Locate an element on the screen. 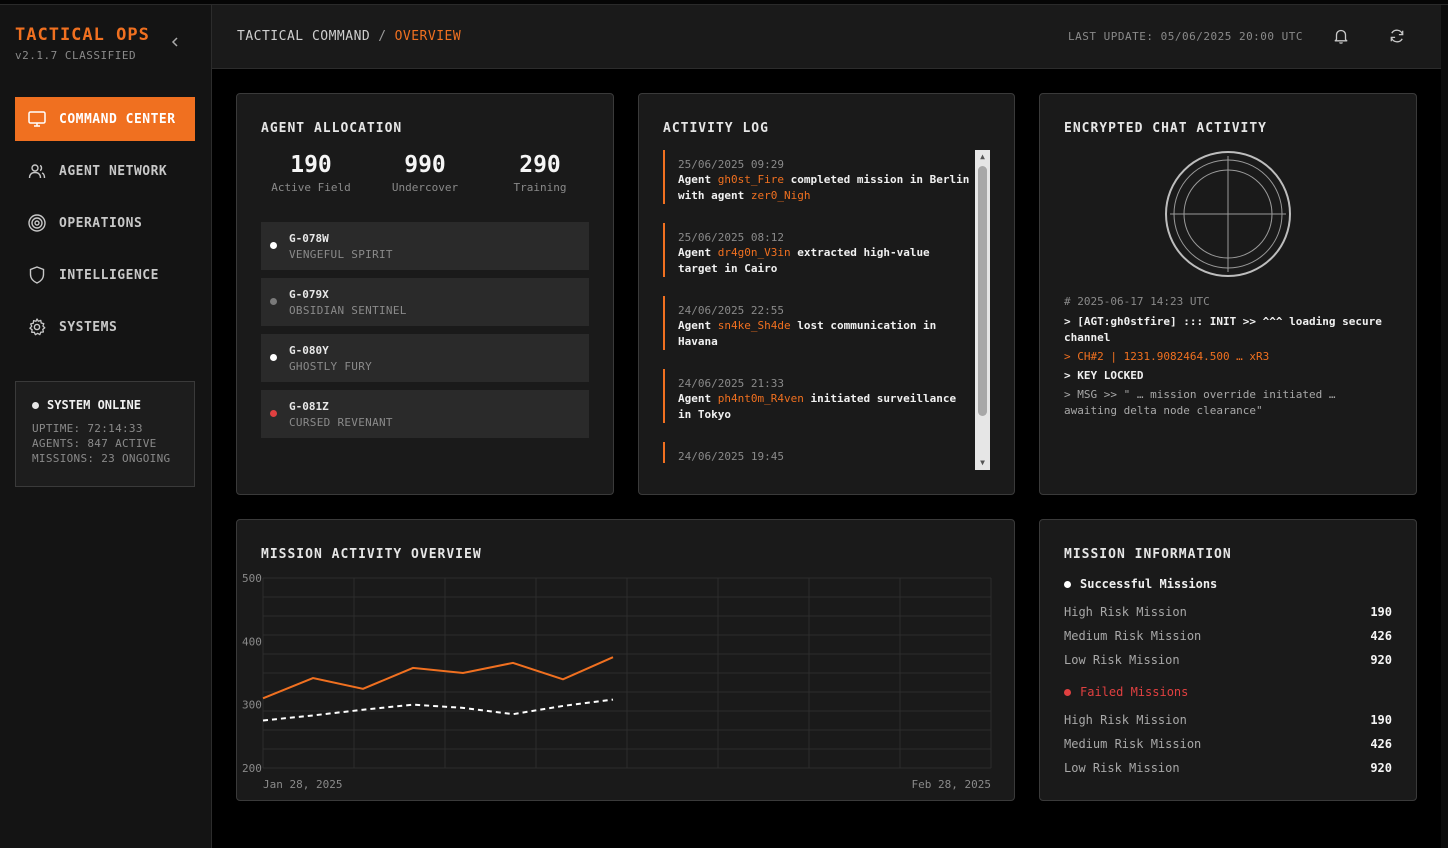 This screenshot has width=1448, height=848. log-entry: 24/06/2025 19:45 is located at coordinates (819, 452).